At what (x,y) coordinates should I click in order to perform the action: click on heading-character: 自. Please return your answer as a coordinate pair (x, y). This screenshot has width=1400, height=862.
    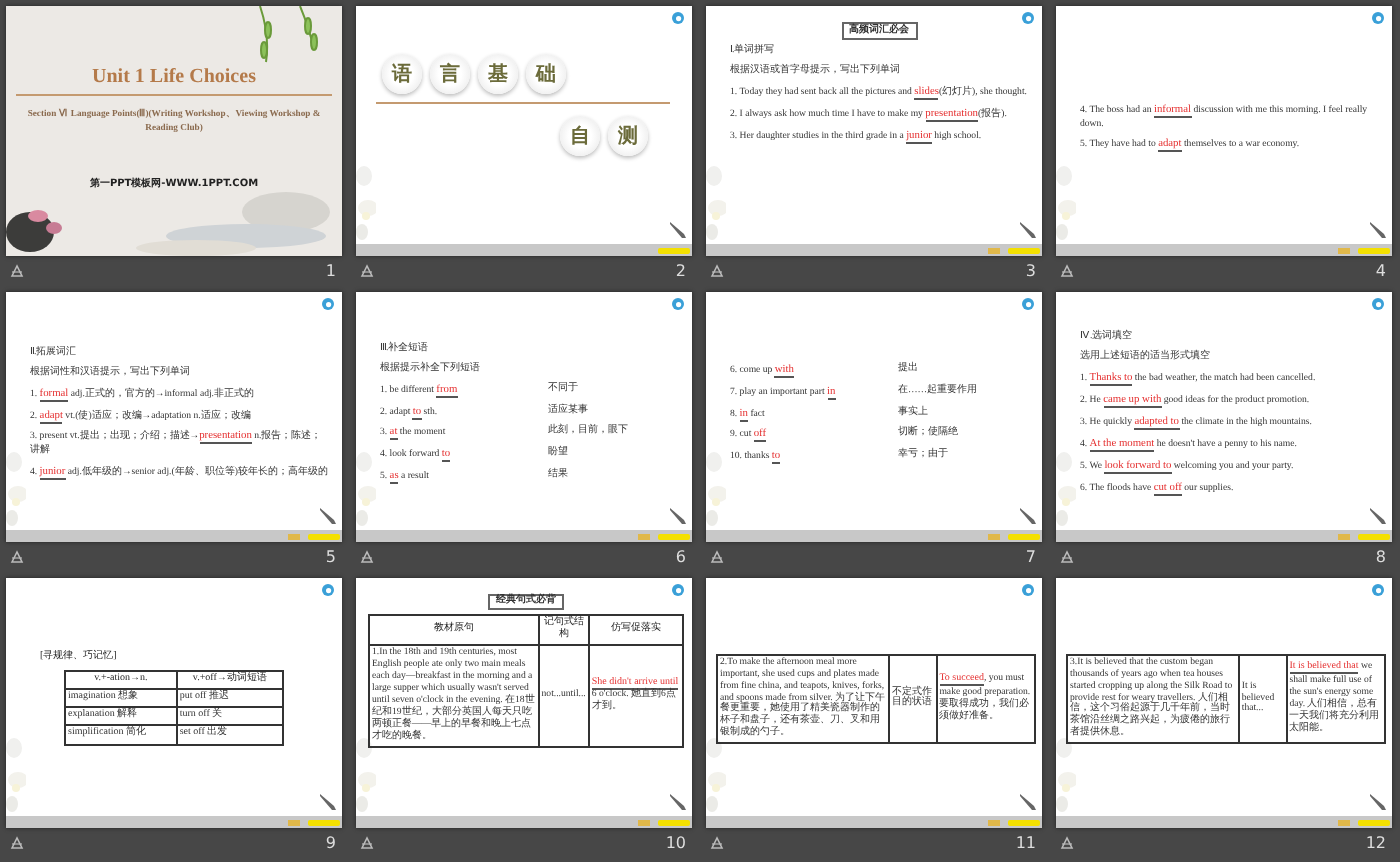
    Looking at the image, I should click on (580, 136).